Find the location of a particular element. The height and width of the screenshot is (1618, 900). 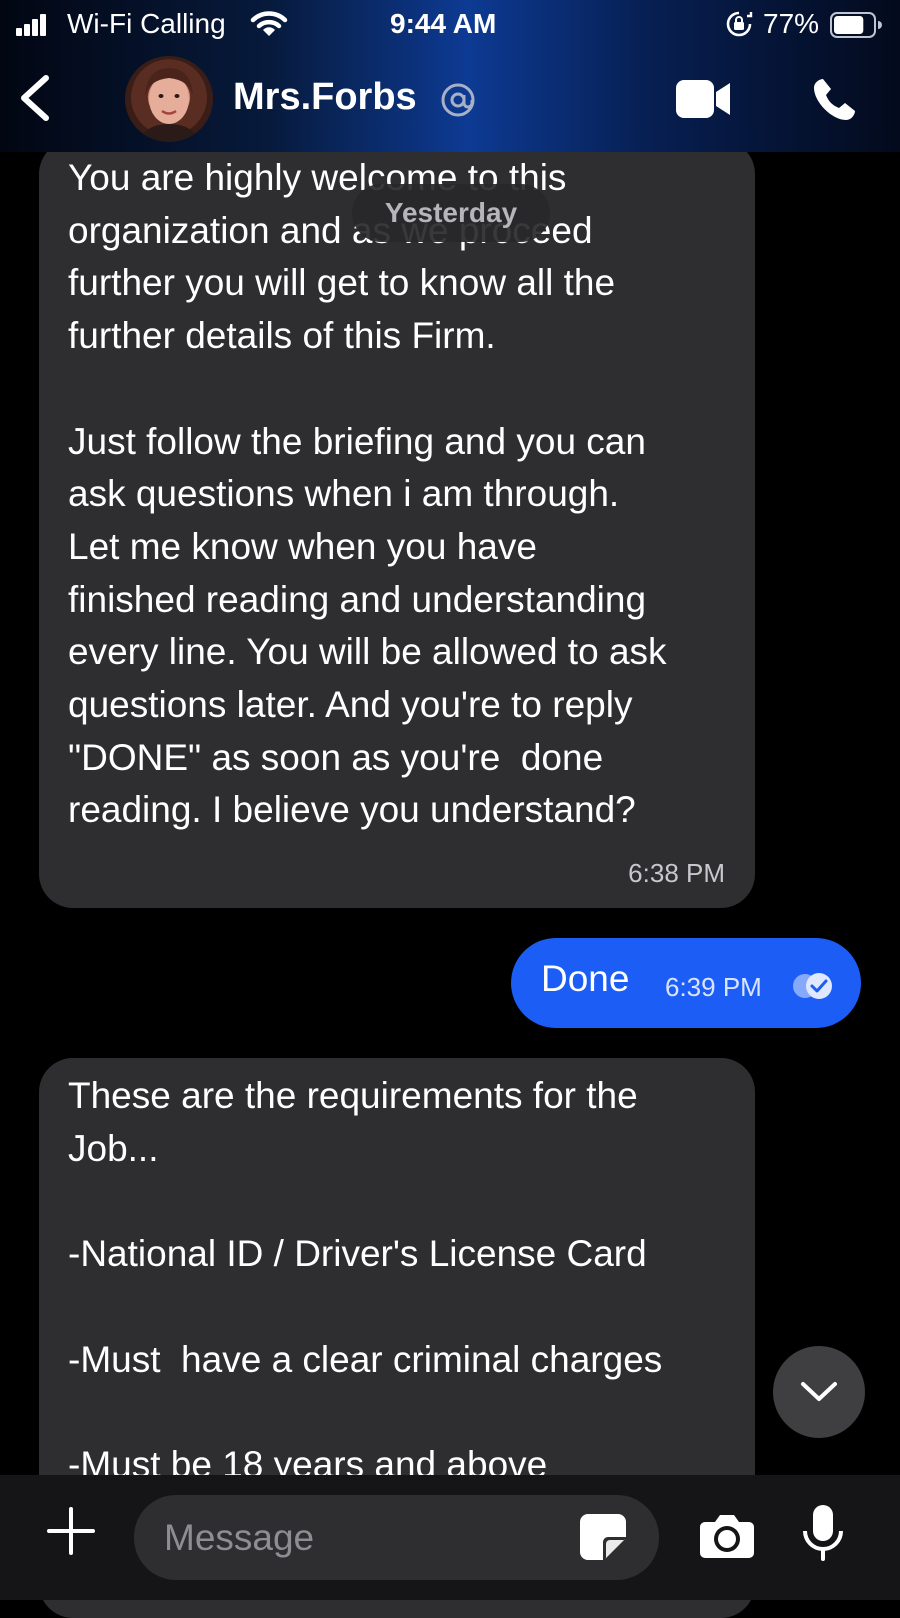

read-receipt-check-icon is located at coordinates (813, 988).